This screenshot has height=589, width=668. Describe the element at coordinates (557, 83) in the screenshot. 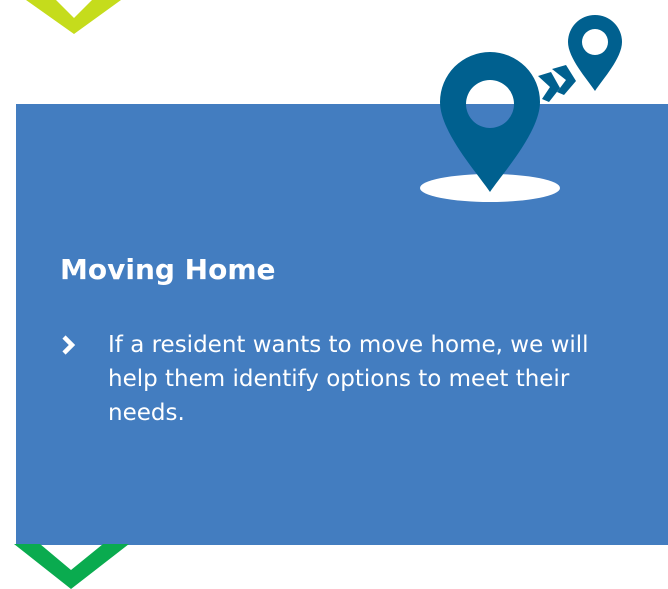

I see `arrow-chevrons-icon` at that location.